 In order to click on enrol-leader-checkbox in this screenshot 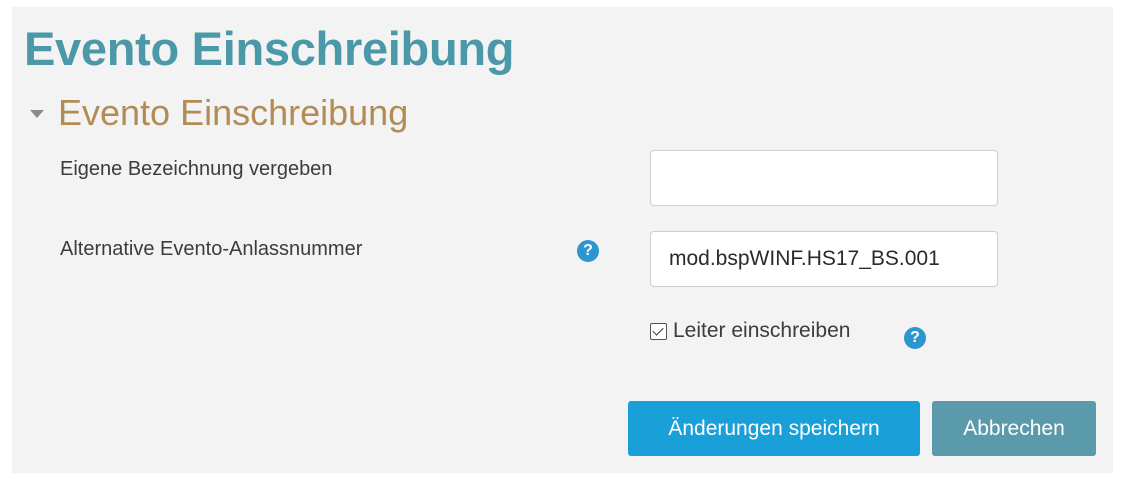, I will do `click(658, 331)`.